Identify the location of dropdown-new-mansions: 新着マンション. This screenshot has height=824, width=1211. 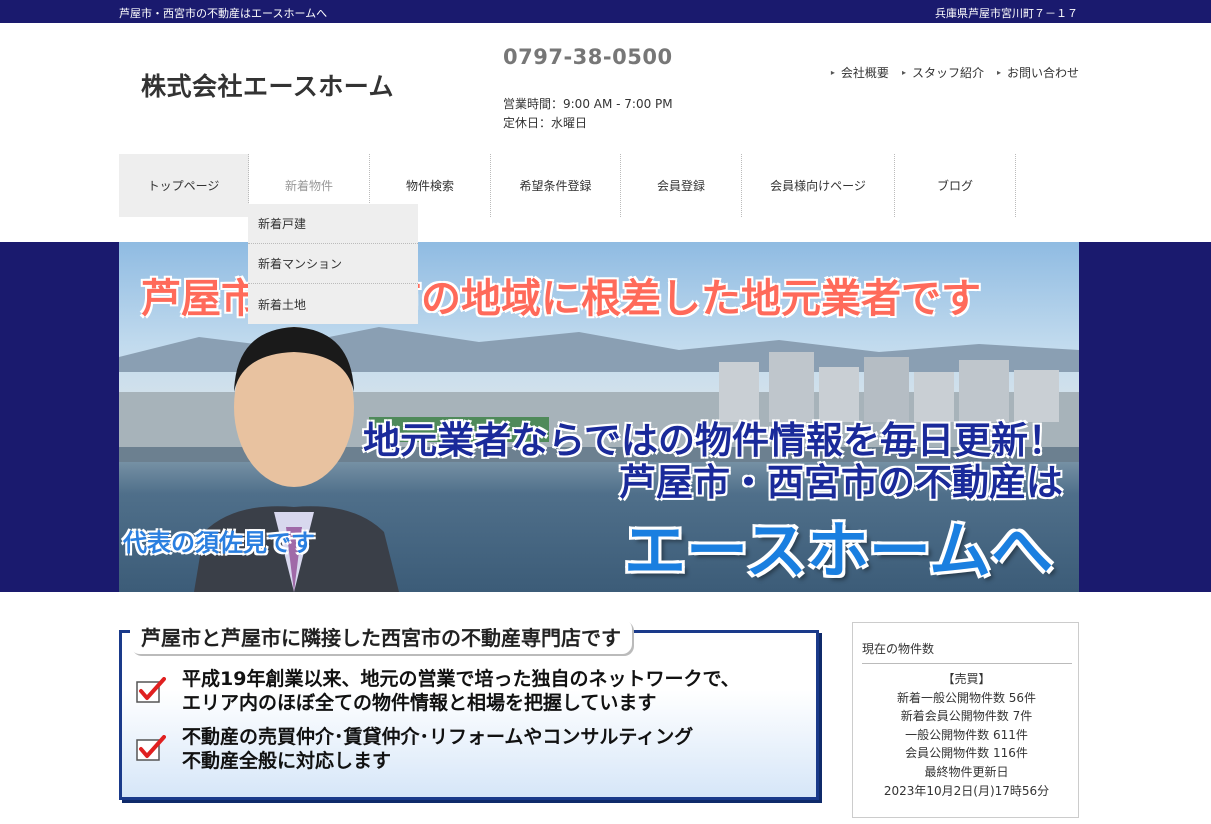
(333, 264).